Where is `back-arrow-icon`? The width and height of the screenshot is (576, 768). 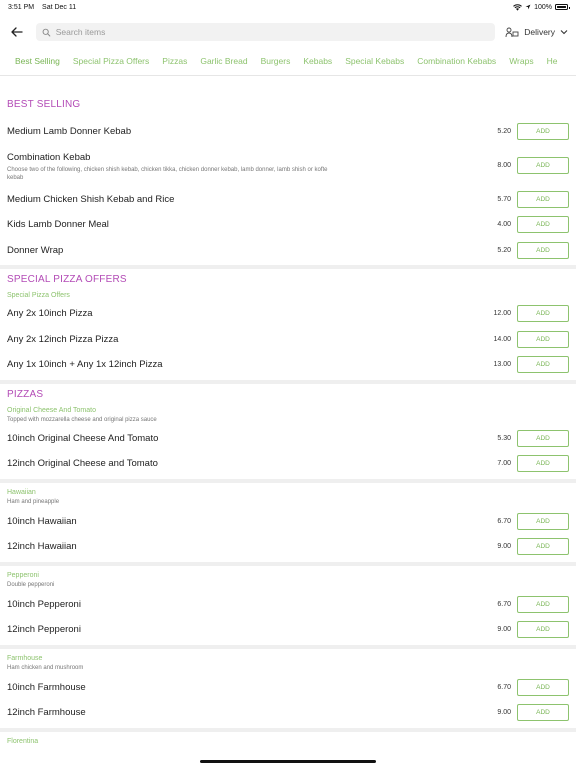
back-arrow-icon is located at coordinates (17, 32).